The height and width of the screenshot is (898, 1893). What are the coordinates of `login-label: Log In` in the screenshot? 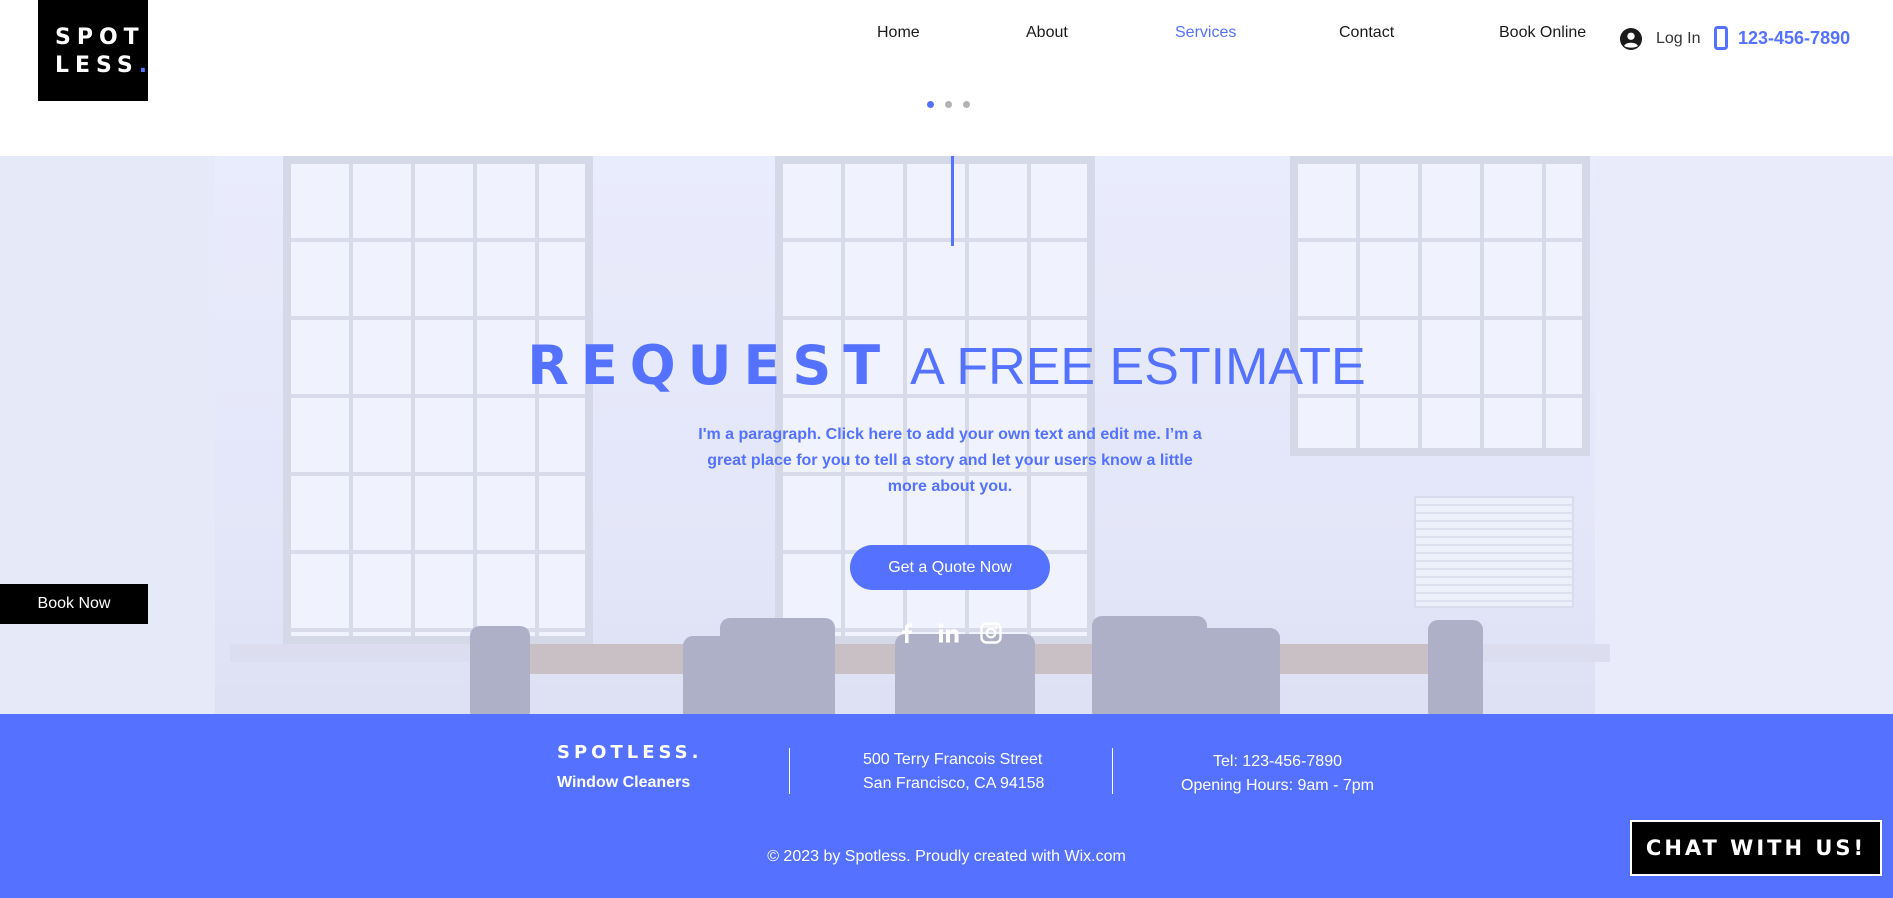 It's located at (1678, 38).